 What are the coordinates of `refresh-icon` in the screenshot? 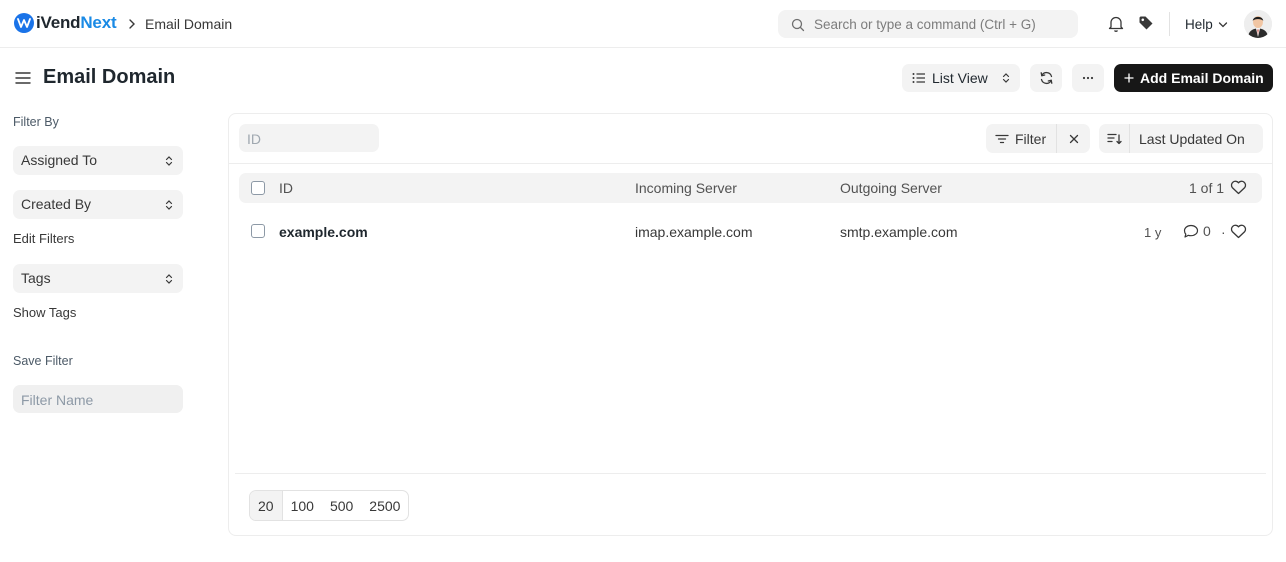 It's located at (1046, 78).